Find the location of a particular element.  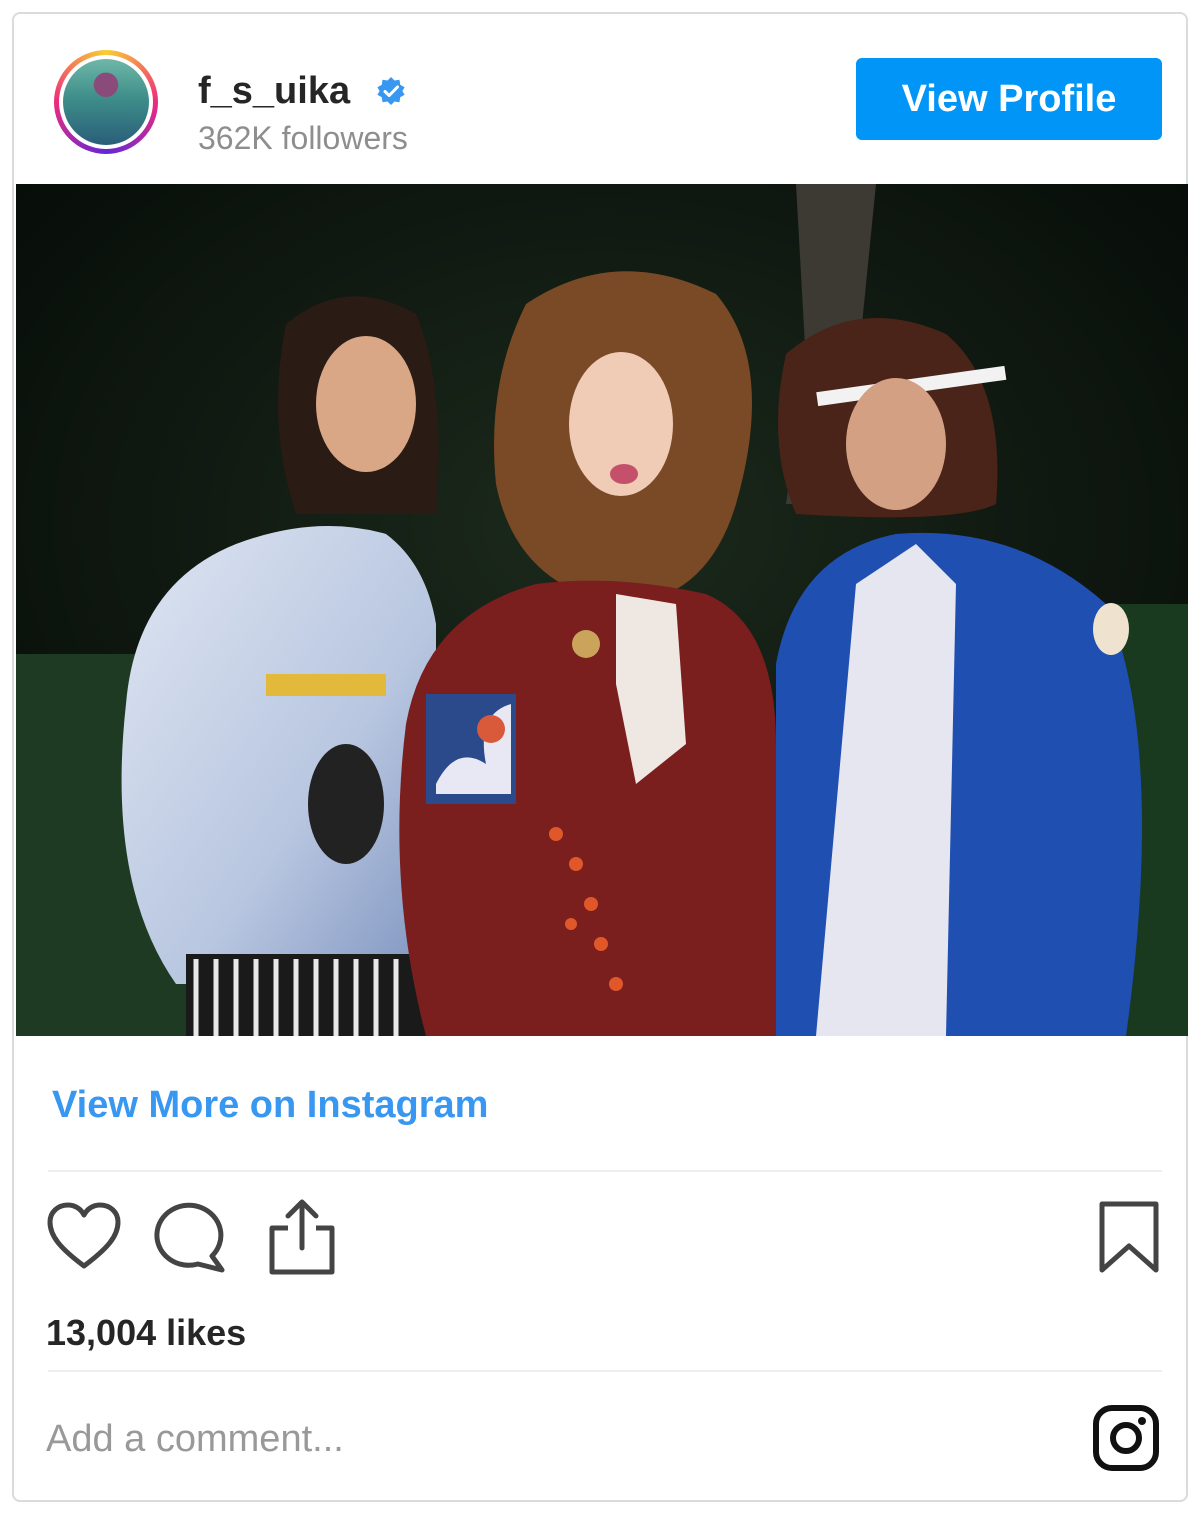

share-icon is located at coordinates (302, 1236).